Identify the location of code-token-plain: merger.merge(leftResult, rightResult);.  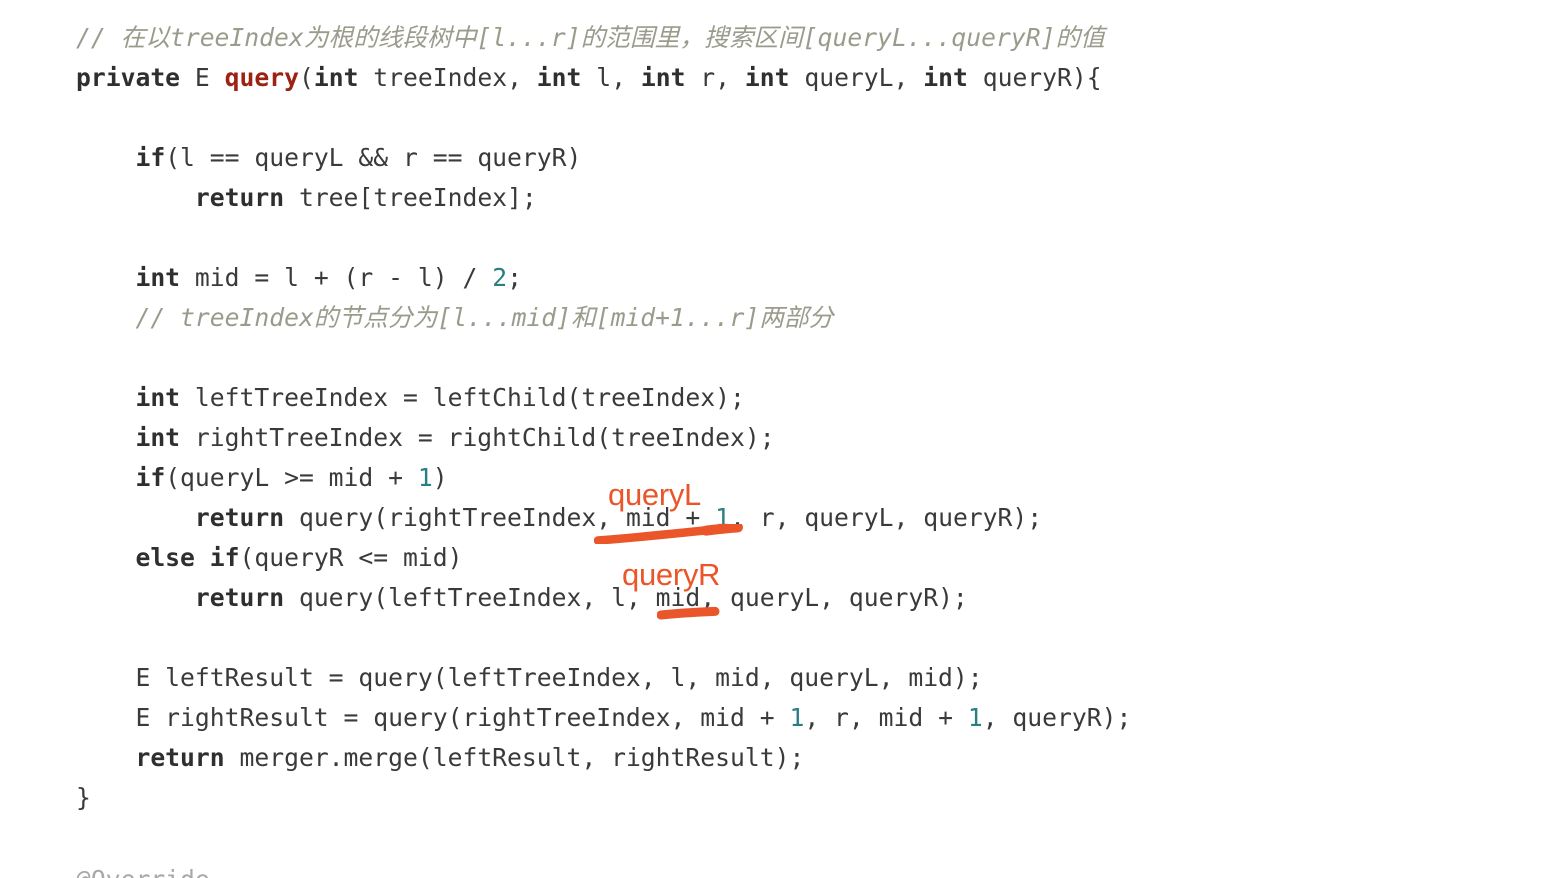
(514, 757).